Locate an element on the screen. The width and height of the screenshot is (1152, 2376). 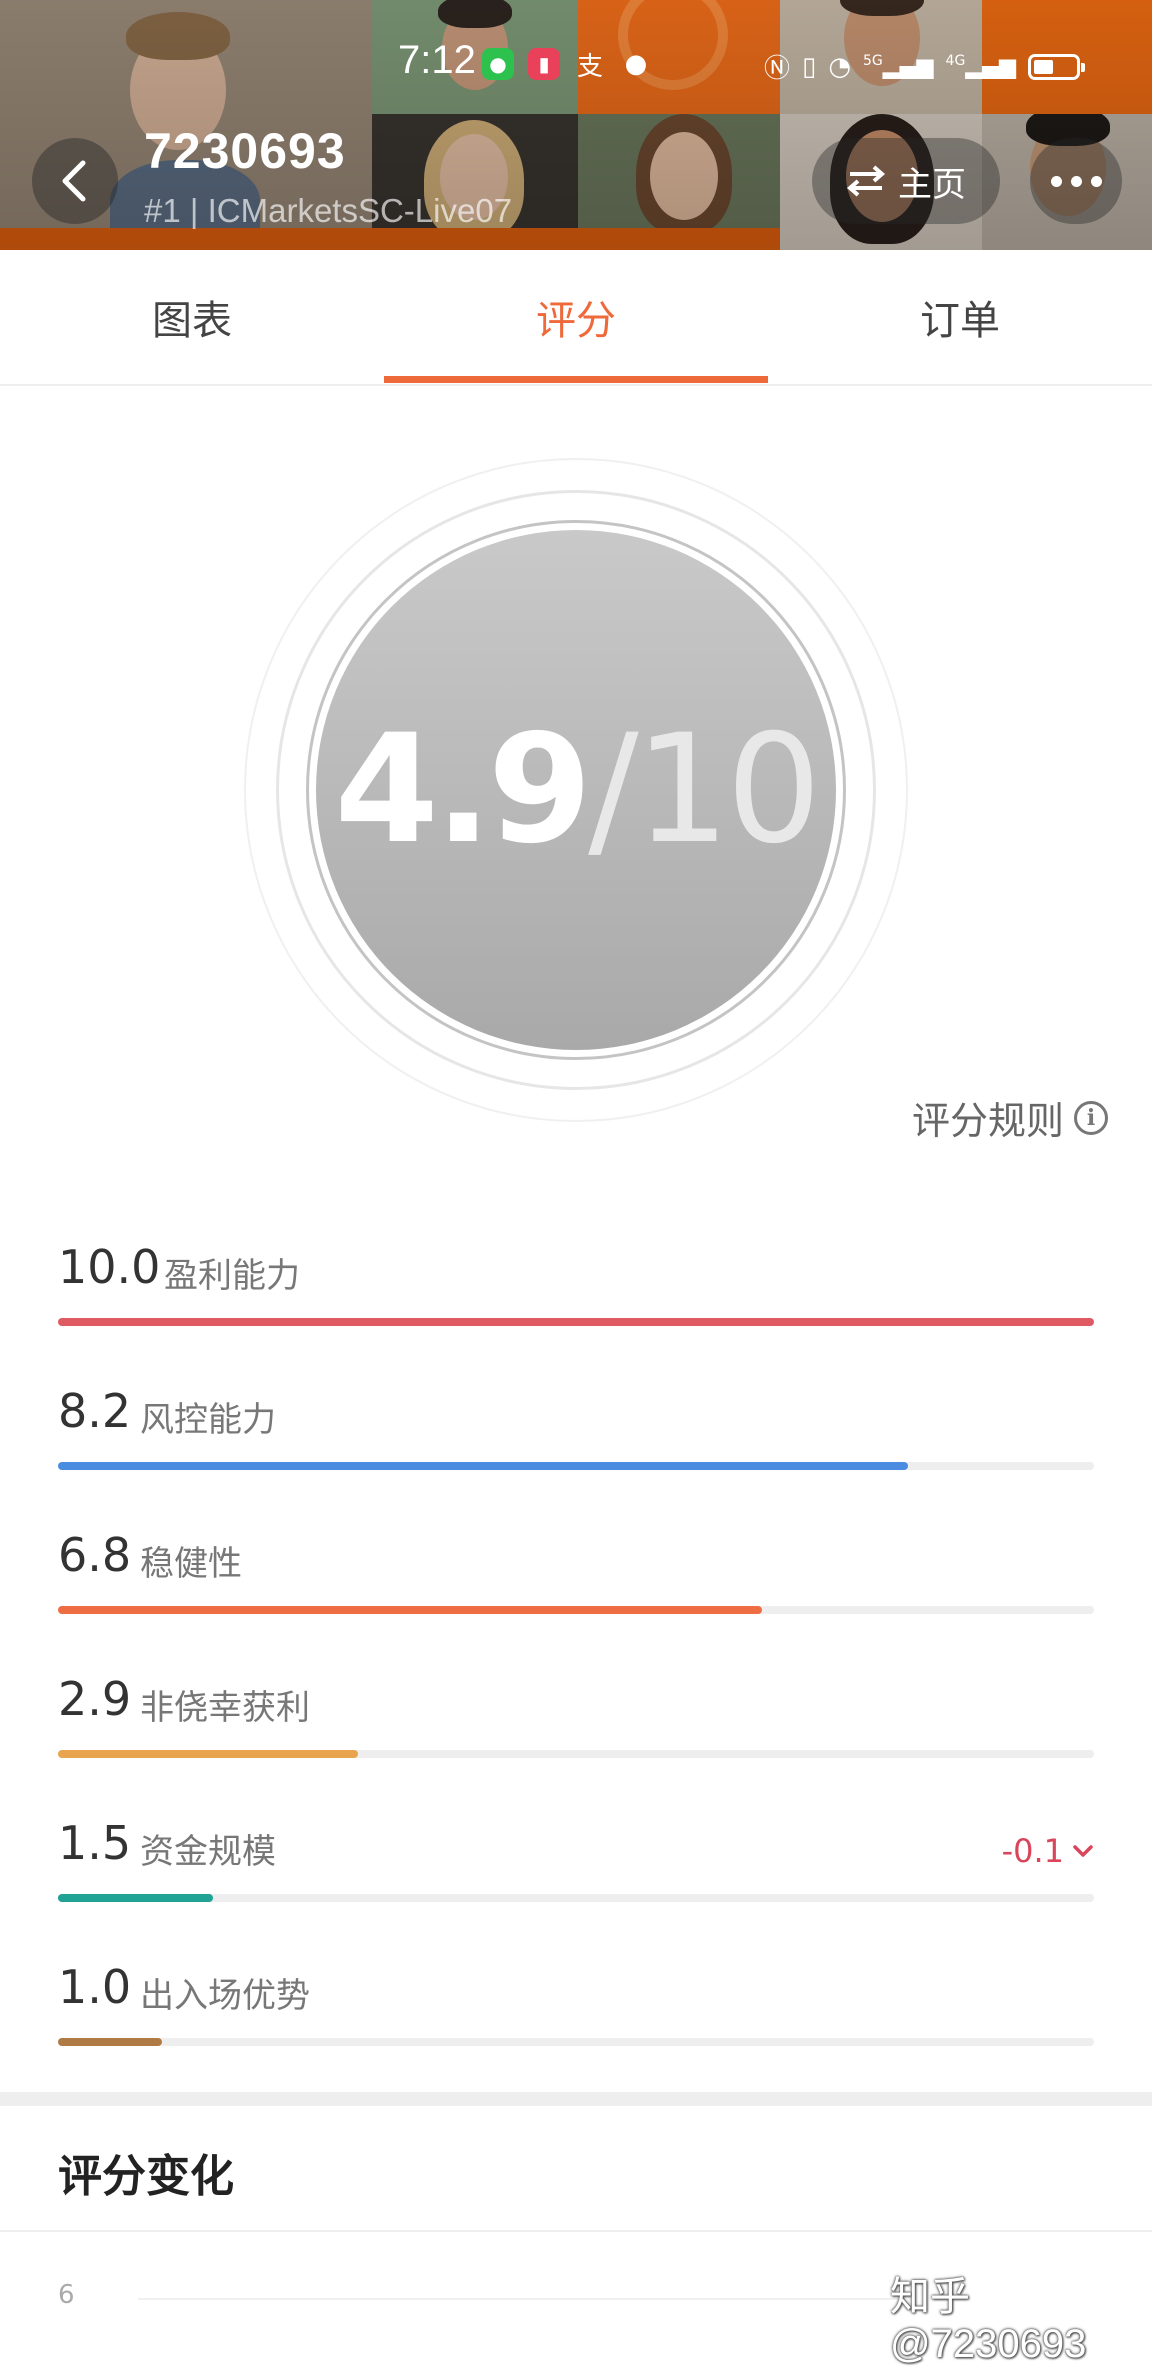
score-display: 4.9/10 is located at coordinates (578, 790).